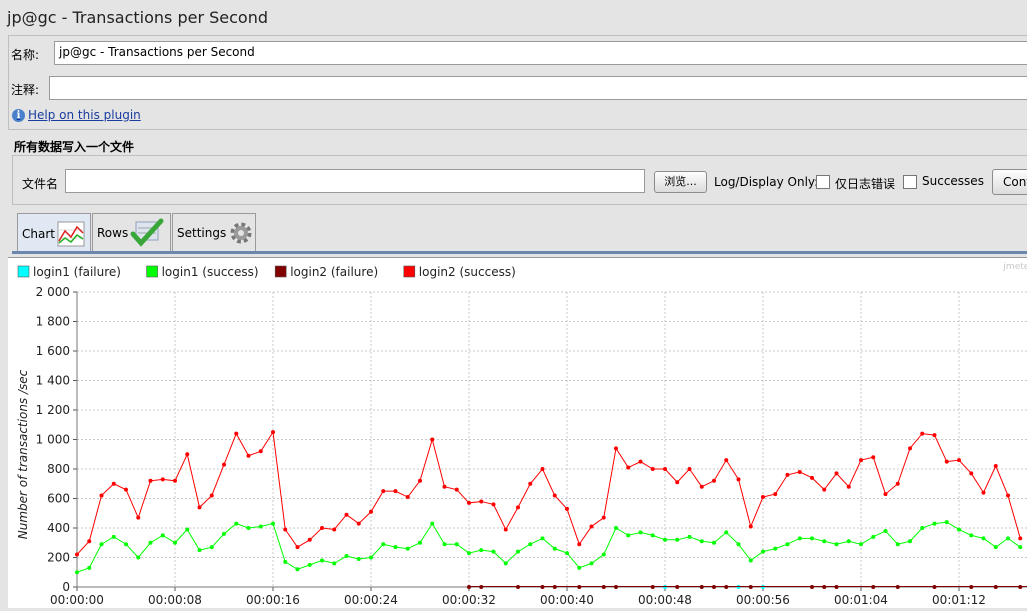 This screenshot has height=611, width=1027. I want to click on y-tick-label: 2 000, so click(53, 292).